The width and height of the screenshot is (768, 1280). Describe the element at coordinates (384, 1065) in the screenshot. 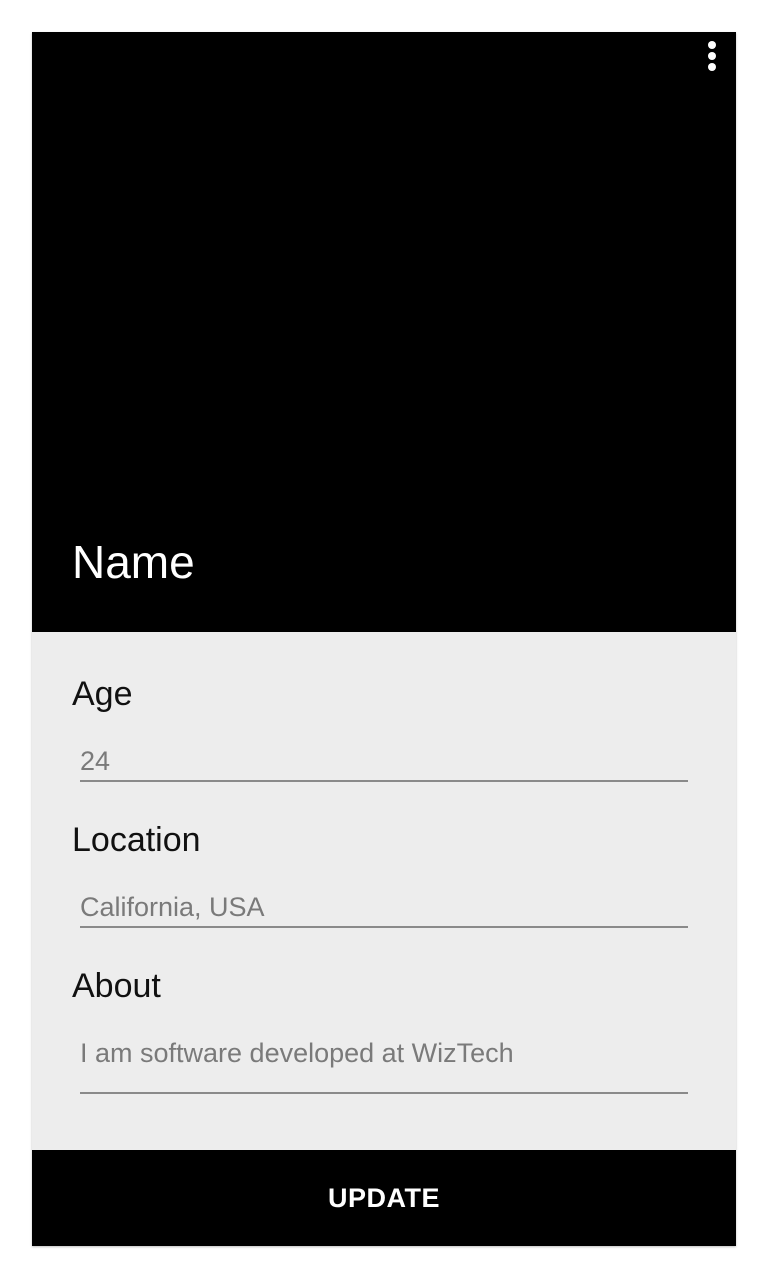

I see `about-field: I am software developed at WizTech` at that location.